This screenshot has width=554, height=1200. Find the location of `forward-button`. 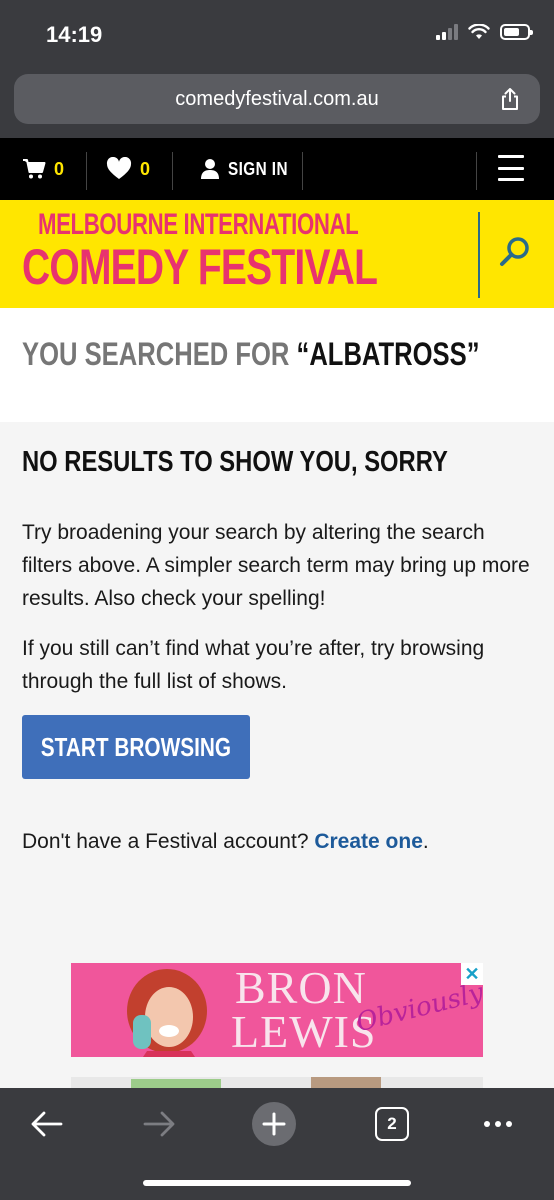

forward-button is located at coordinates (160, 1124).